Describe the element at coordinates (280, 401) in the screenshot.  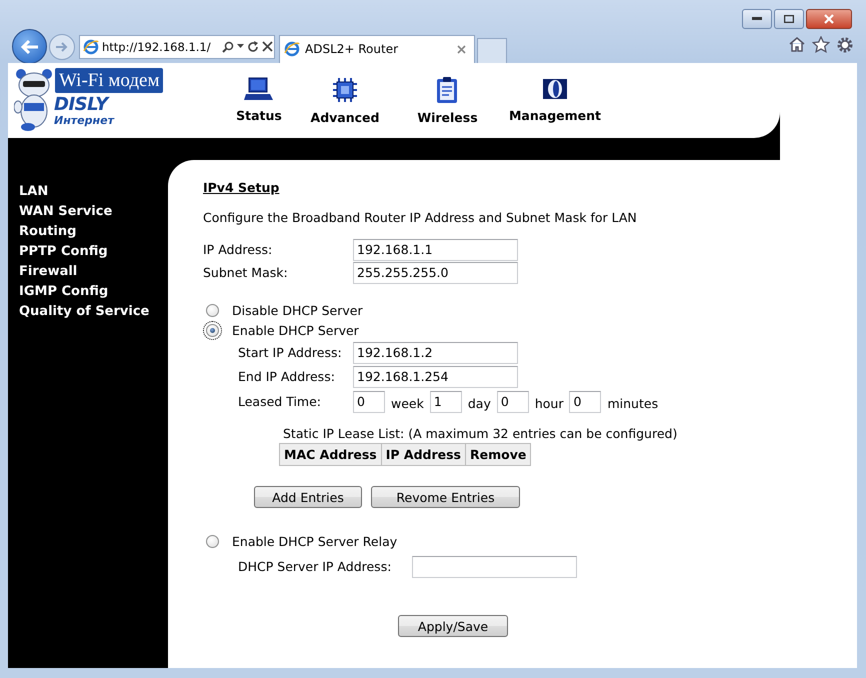
I see `field-label: Leased Time:` at that location.